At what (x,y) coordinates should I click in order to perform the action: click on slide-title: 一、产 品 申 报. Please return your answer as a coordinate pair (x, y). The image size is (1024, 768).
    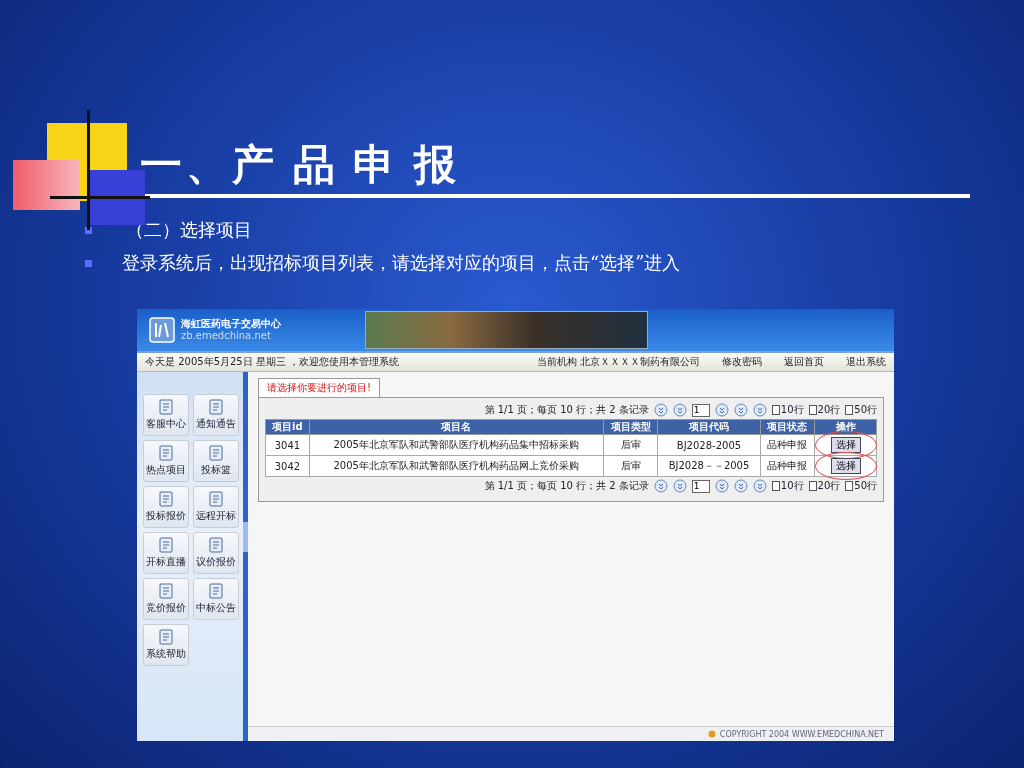
    Looking at the image, I should click on (300, 165).